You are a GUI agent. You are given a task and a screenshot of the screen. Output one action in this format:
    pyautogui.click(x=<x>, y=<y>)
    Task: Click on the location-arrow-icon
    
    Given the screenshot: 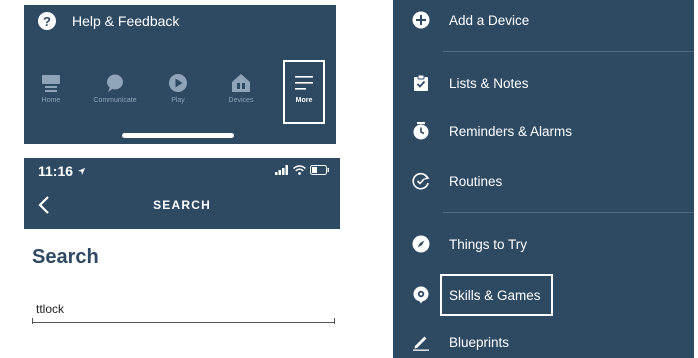 What is the action you would take?
    pyautogui.click(x=81, y=171)
    